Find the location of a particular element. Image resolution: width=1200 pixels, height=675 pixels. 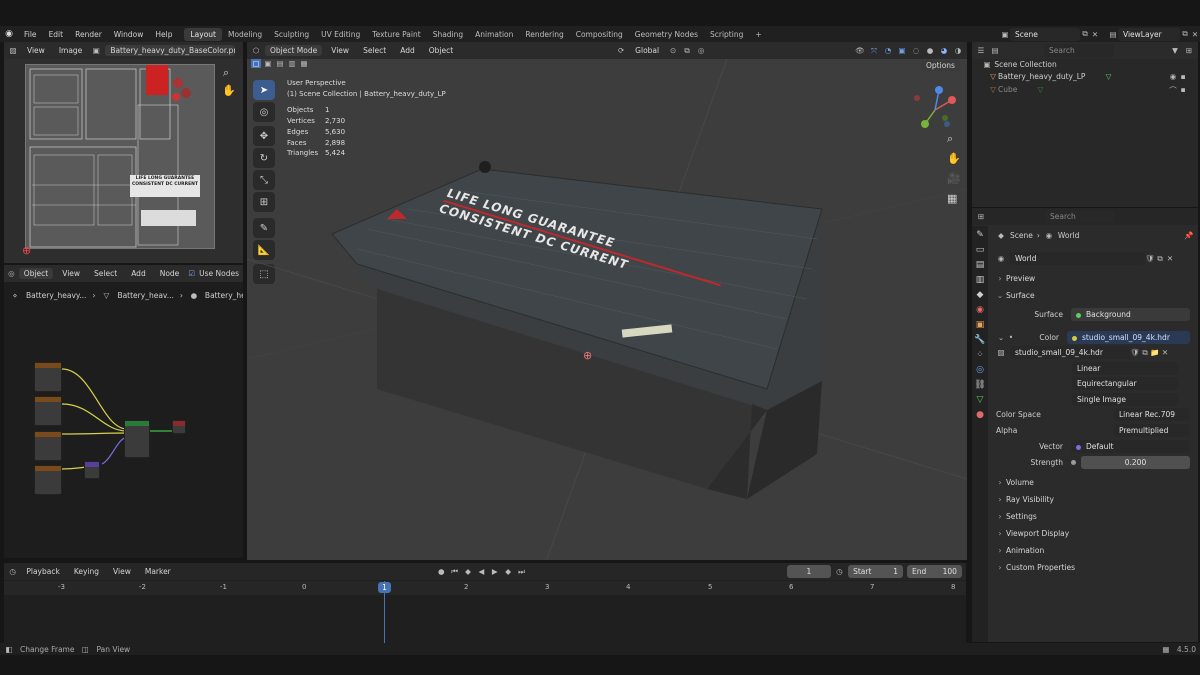

visibility-icon: 👁 is located at coordinates (860, 50).